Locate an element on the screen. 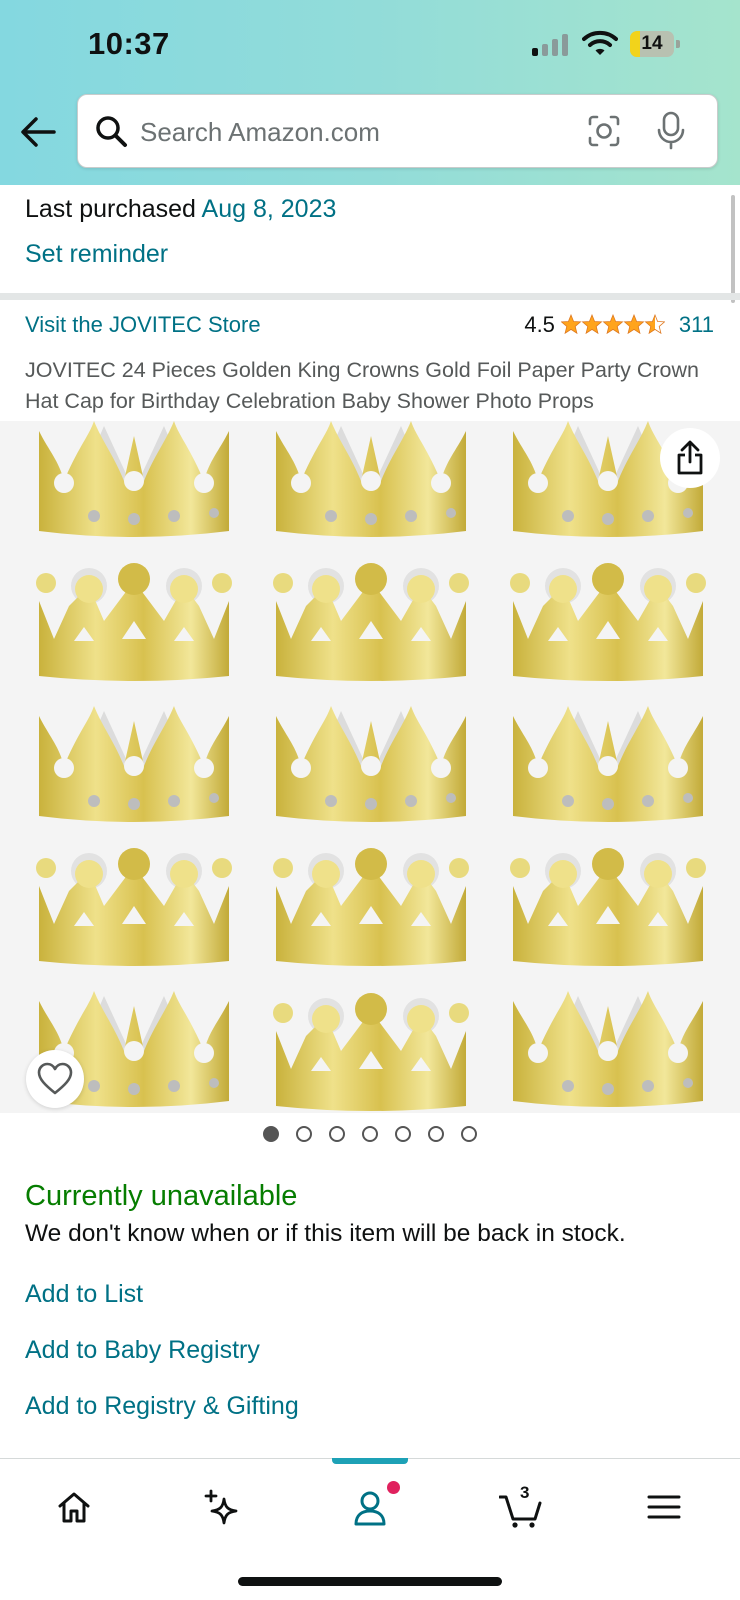 The height and width of the screenshot is (1600, 740). account-icon is located at coordinates (370, 1508).